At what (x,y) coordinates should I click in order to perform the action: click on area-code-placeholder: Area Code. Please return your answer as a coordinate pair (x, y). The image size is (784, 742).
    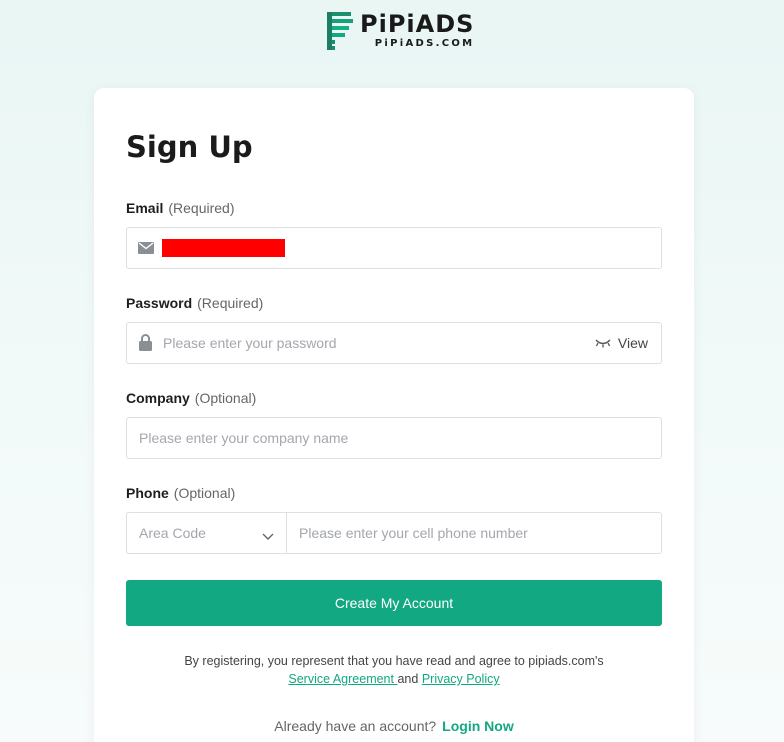
    Looking at the image, I should click on (172, 533).